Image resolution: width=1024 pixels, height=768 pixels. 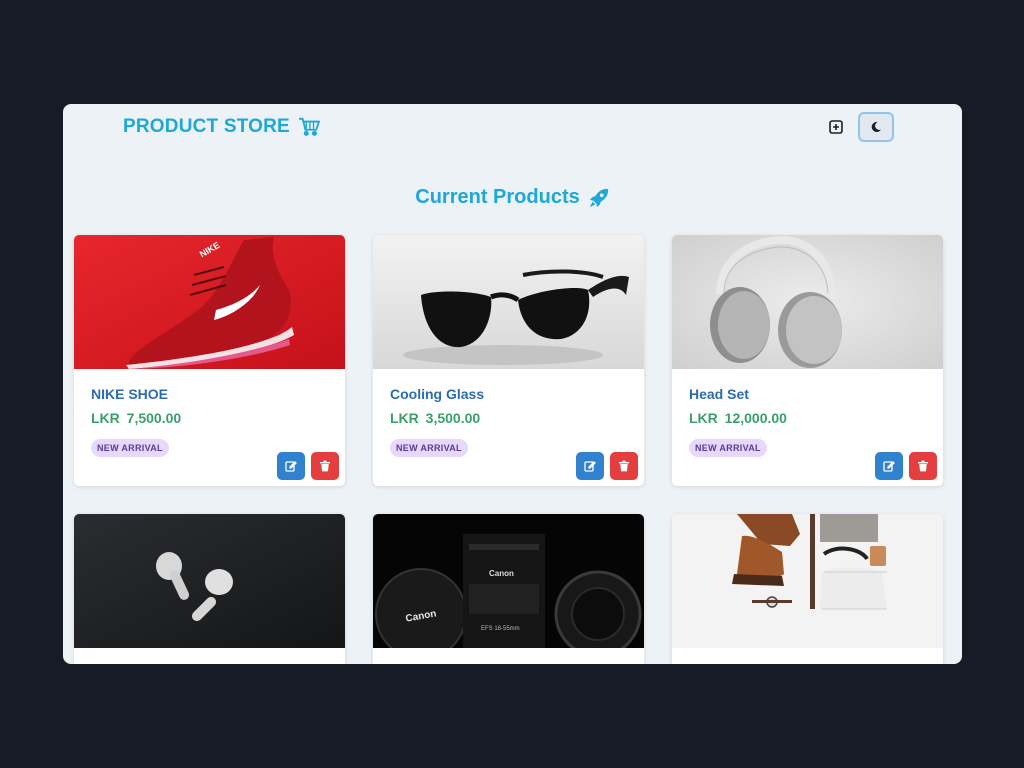 I want to click on product-image: NIKE, so click(x=209, y=302).